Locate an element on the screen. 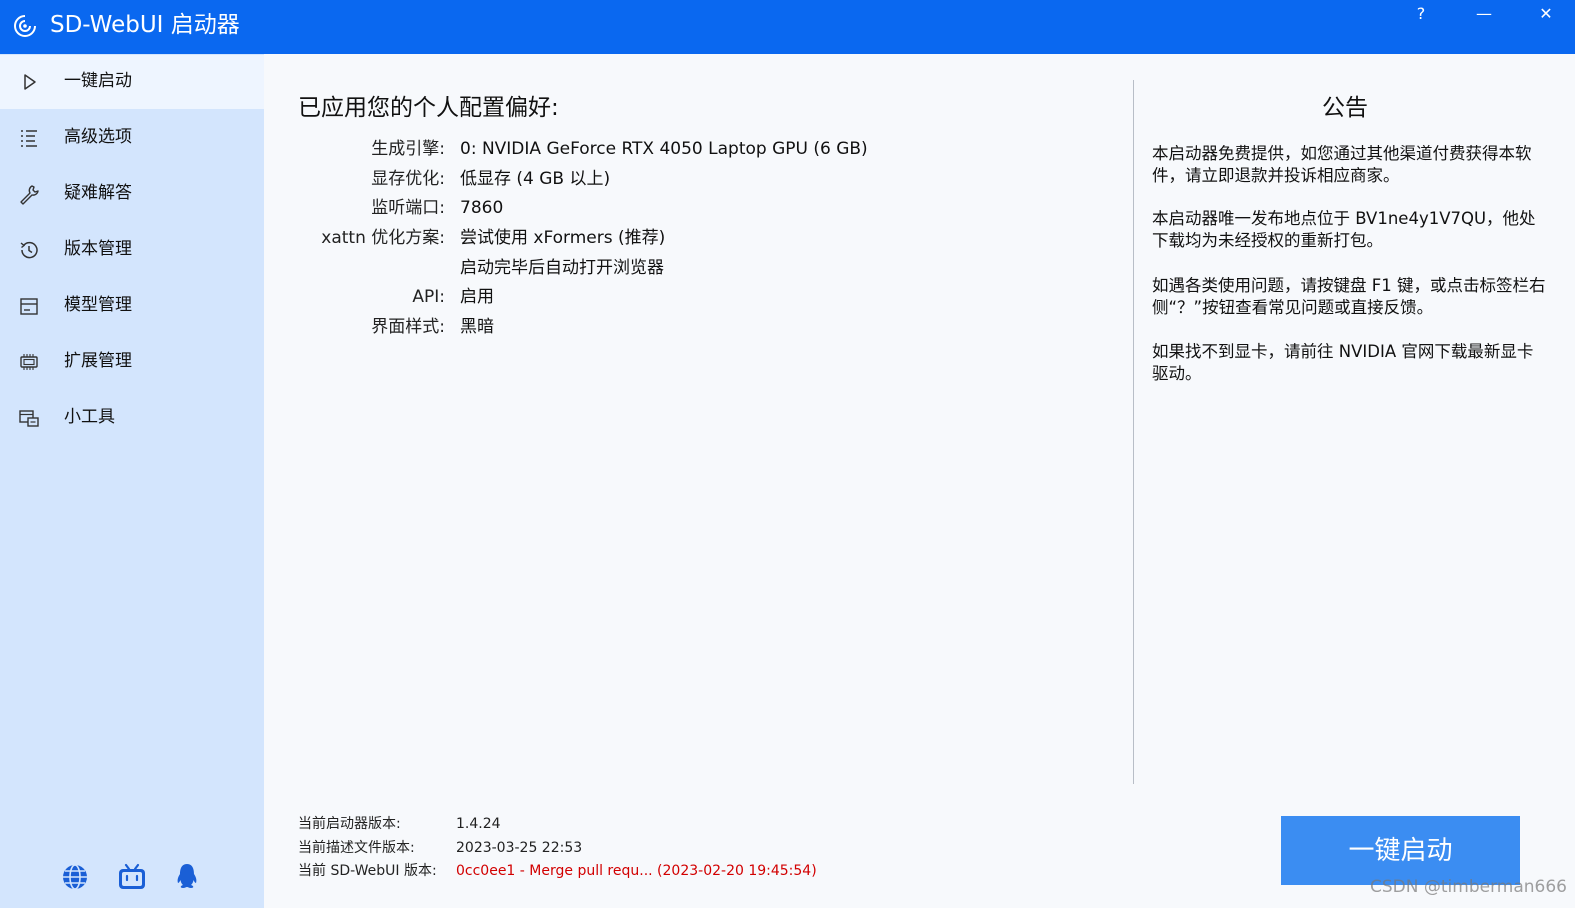 Image resolution: width=1575 pixels, height=908 pixels. vertical-divider is located at coordinates (1133, 432).